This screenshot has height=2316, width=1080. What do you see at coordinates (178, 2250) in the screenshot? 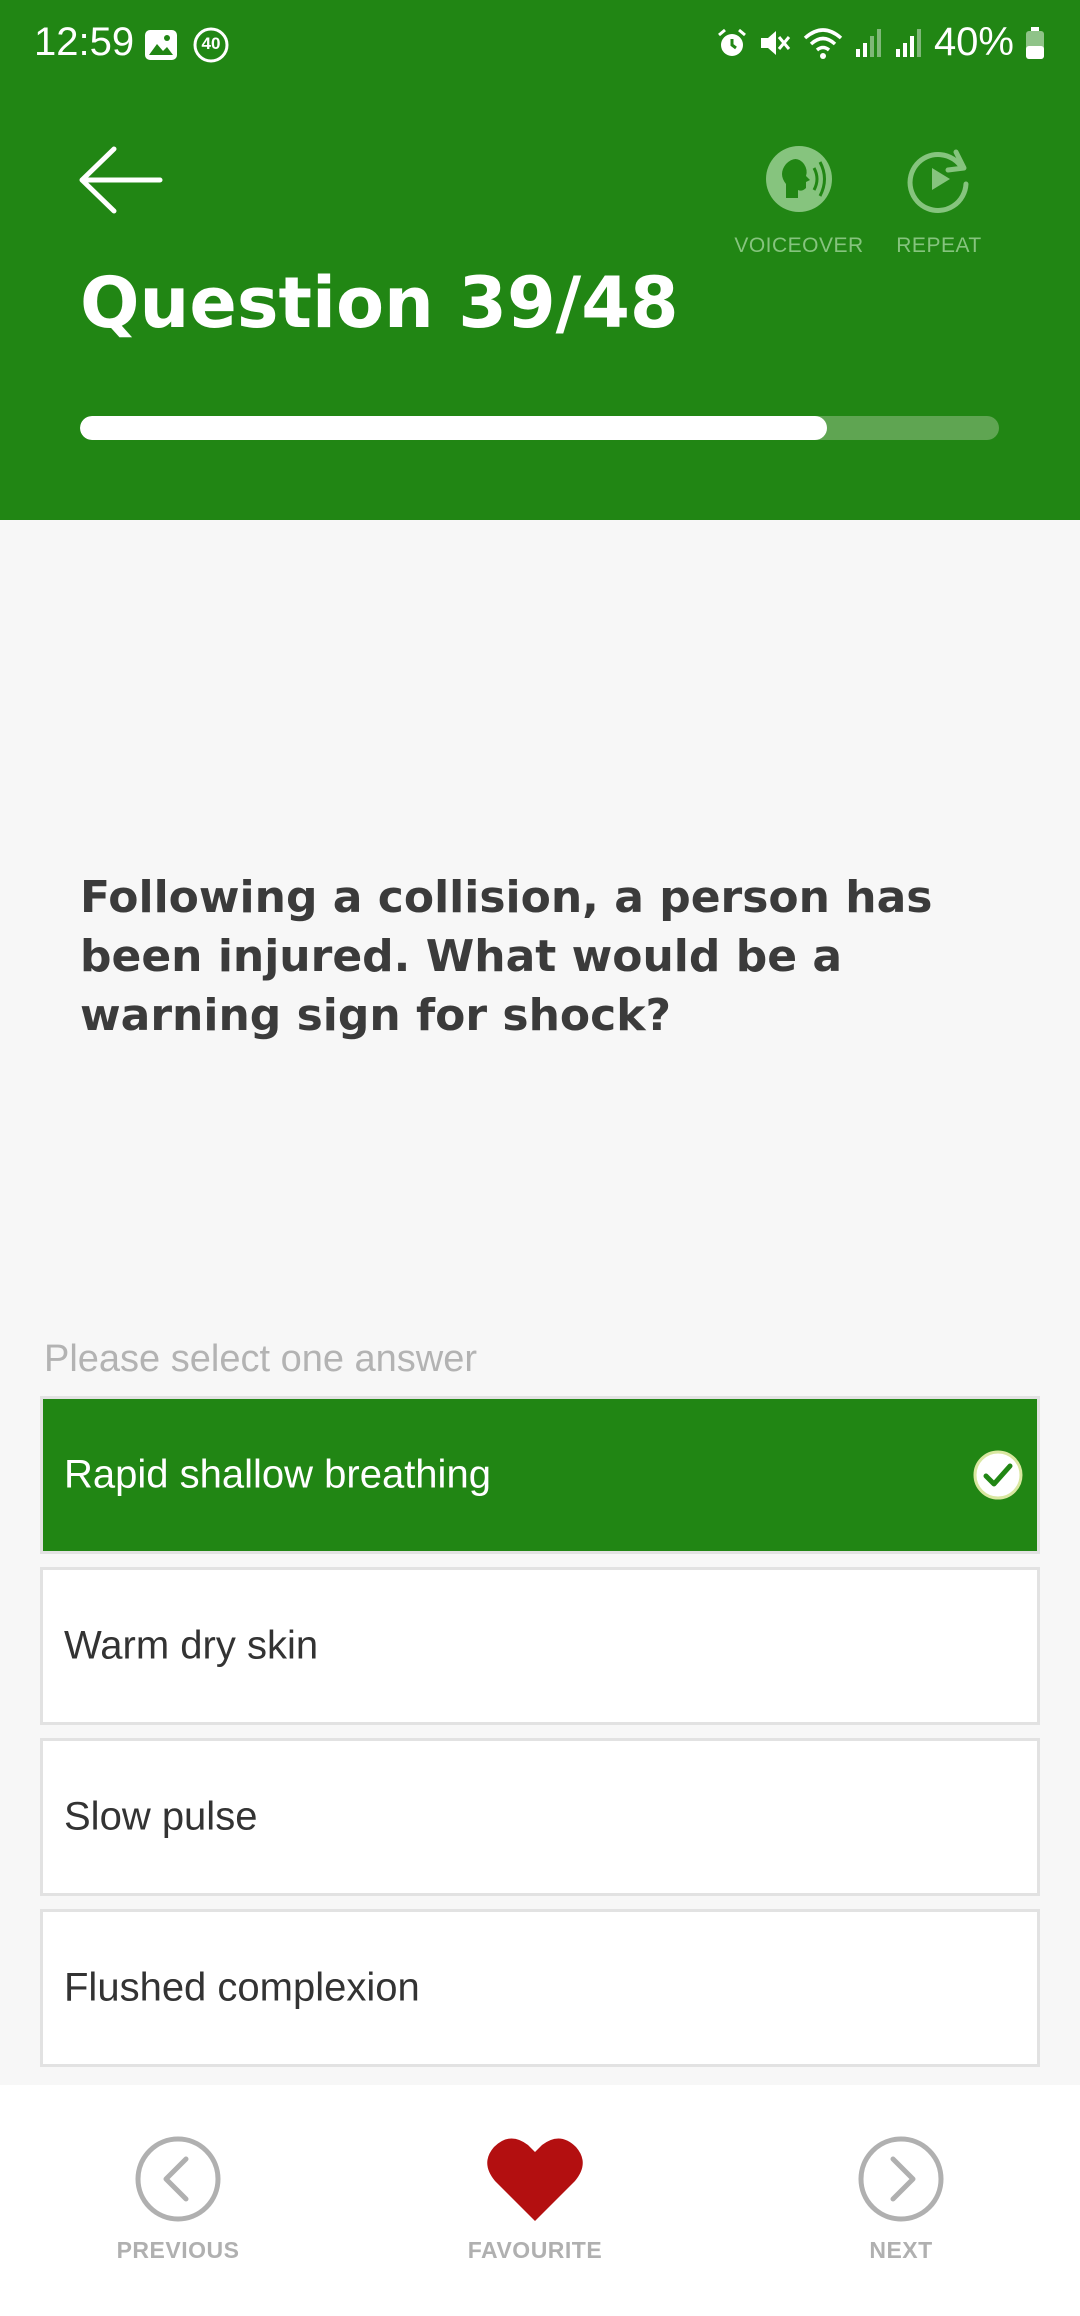
I see `previous-label: PREVIOUS` at bounding box center [178, 2250].